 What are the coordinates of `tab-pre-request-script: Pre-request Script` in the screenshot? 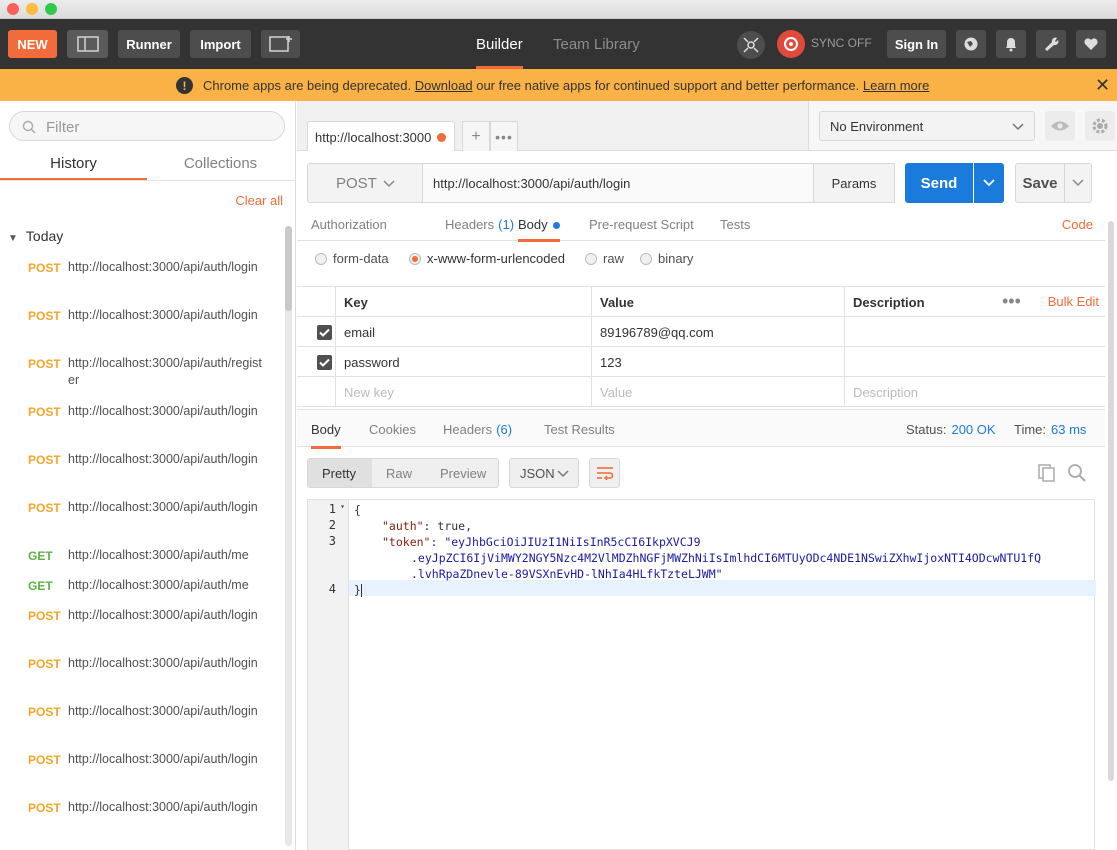 It's located at (641, 225).